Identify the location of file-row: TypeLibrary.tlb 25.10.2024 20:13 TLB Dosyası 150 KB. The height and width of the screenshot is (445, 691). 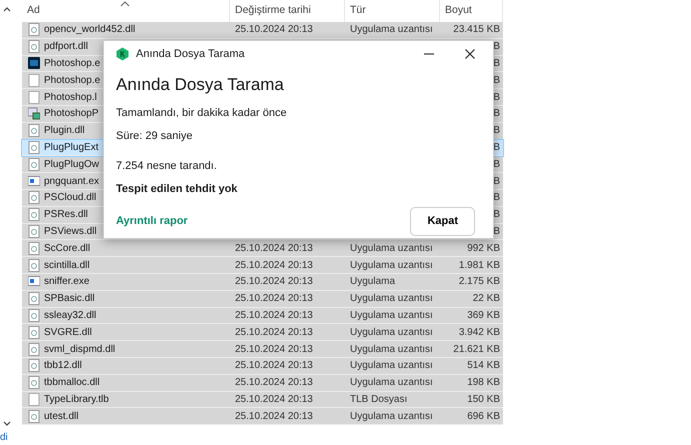
(262, 400).